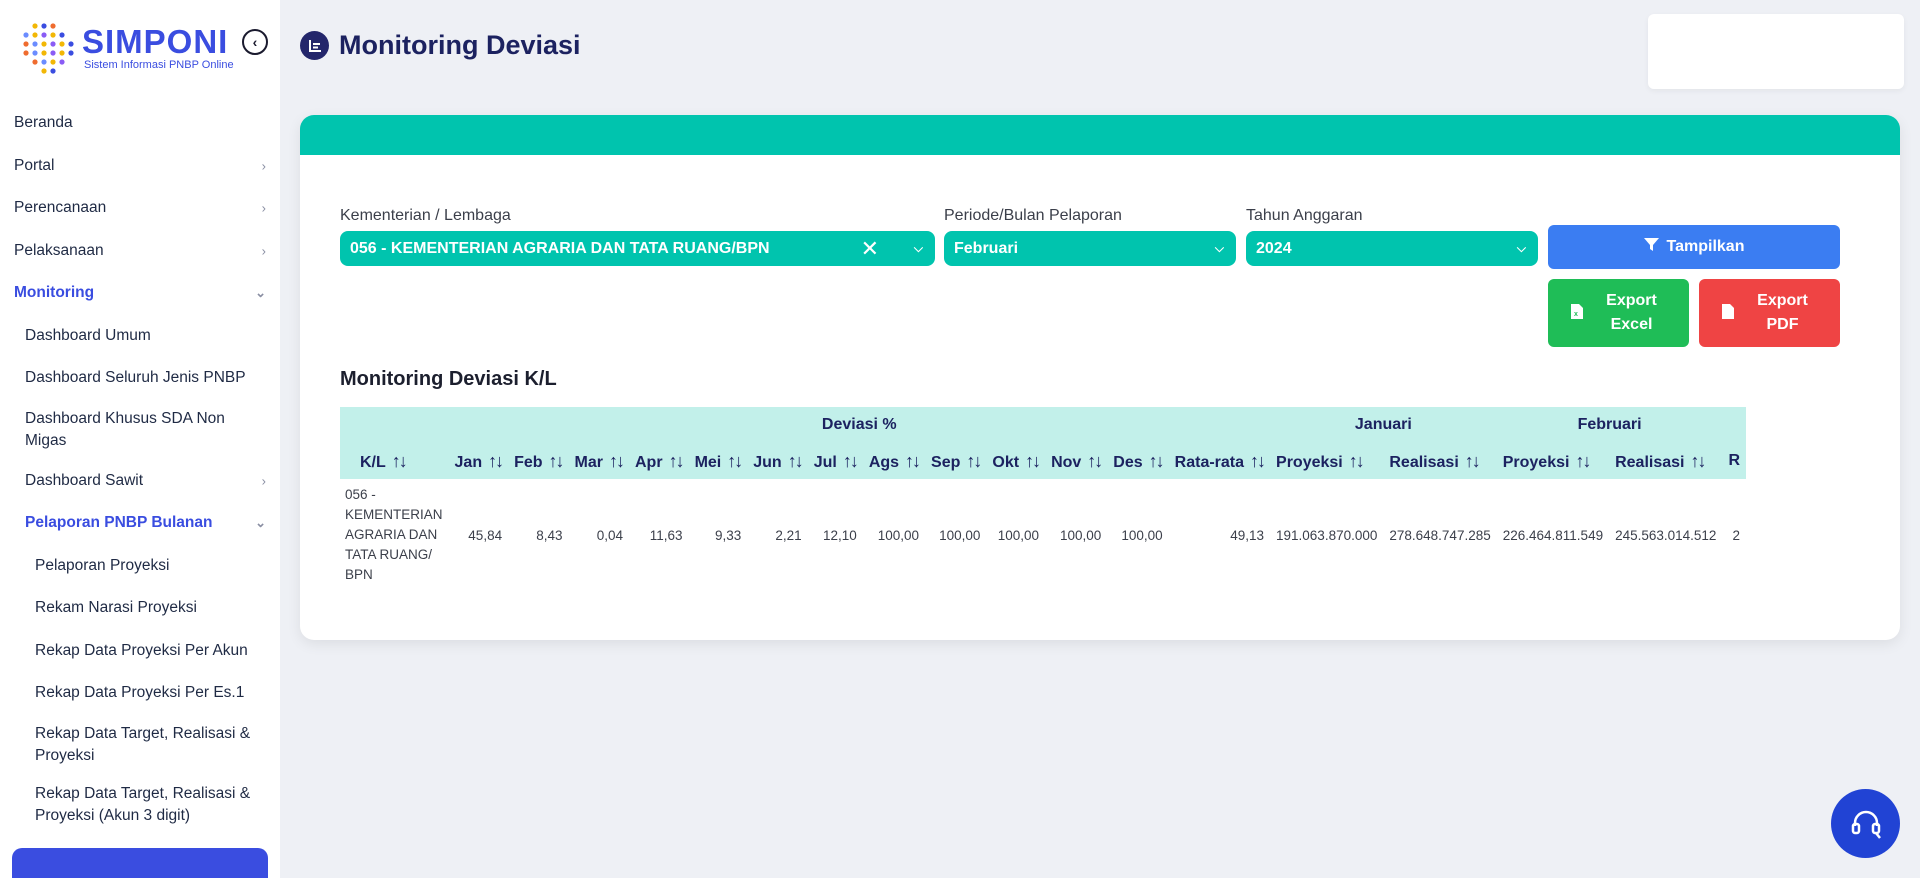 This screenshot has height=878, width=1920. I want to click on sidebar-item-dashboard-khusus-sda-non-migas: Dashboard Khusus SDA Non Migas, so click(140, 430).